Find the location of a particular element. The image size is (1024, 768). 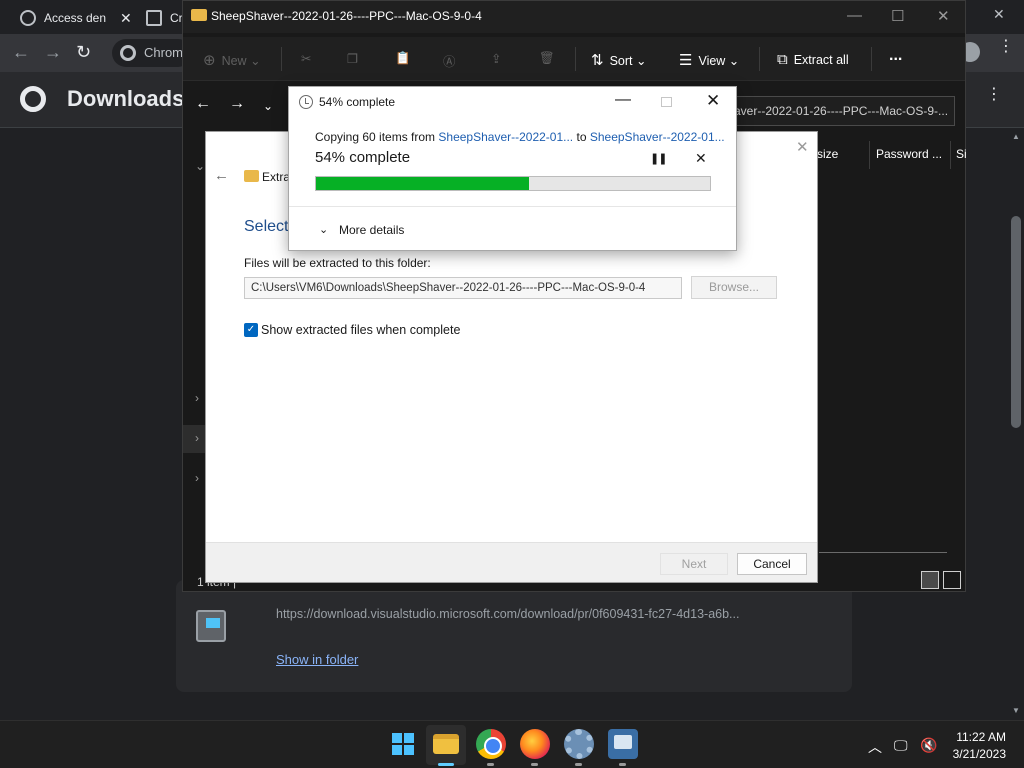

scroll-up-icon: ▲ is located at coordinates (1016, 136).